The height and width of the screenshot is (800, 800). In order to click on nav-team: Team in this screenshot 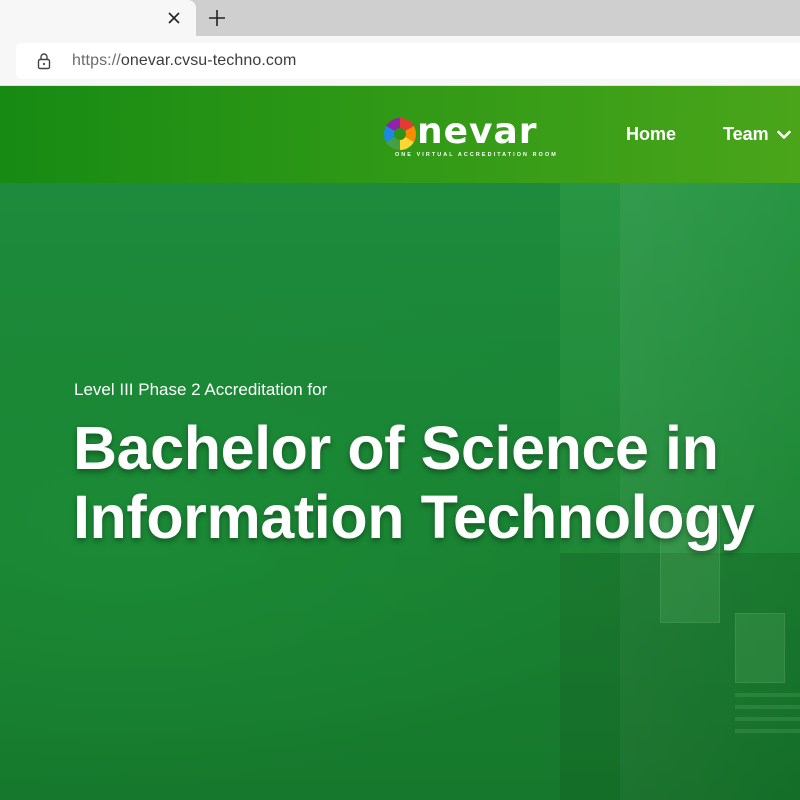, I will do `click(757, 134)`.